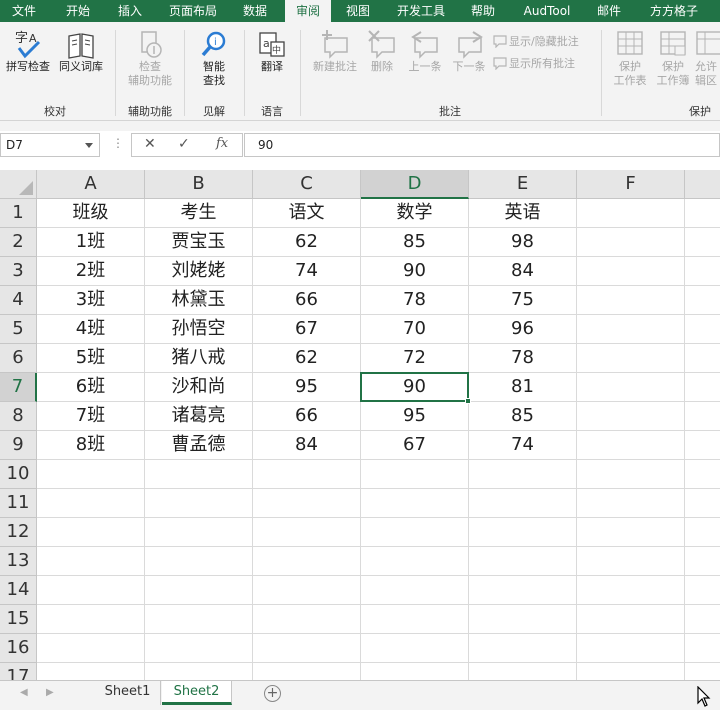 This screenshot has height=710, width=720. Describe the element at coordinates (89, 145) in the screenshot. I see `chevron-down-icon` at that location.